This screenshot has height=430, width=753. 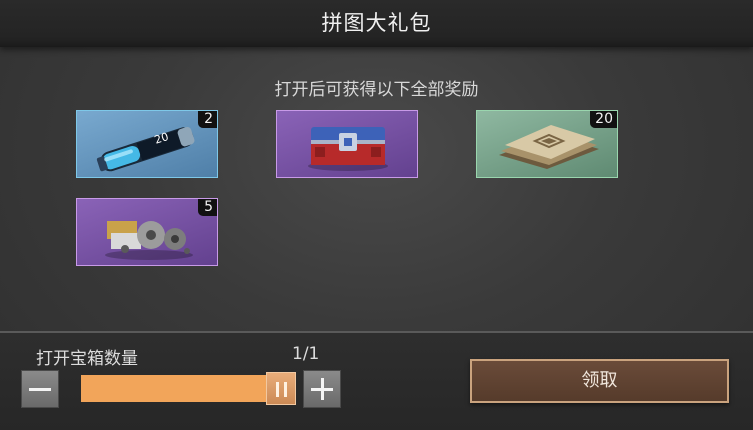 What do you see at coordinates (149, 240) in the screenshot?
I see `gears-parts-icon` at bounding box center [149, 240].